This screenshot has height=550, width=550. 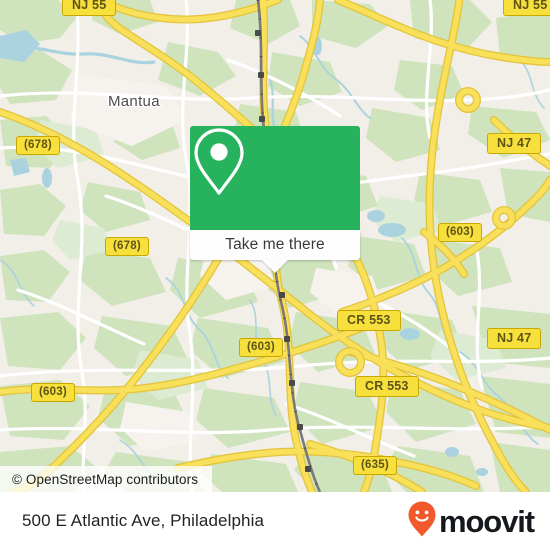 I want to click on destination-callout: Take me there, so click(x=275, y=199).